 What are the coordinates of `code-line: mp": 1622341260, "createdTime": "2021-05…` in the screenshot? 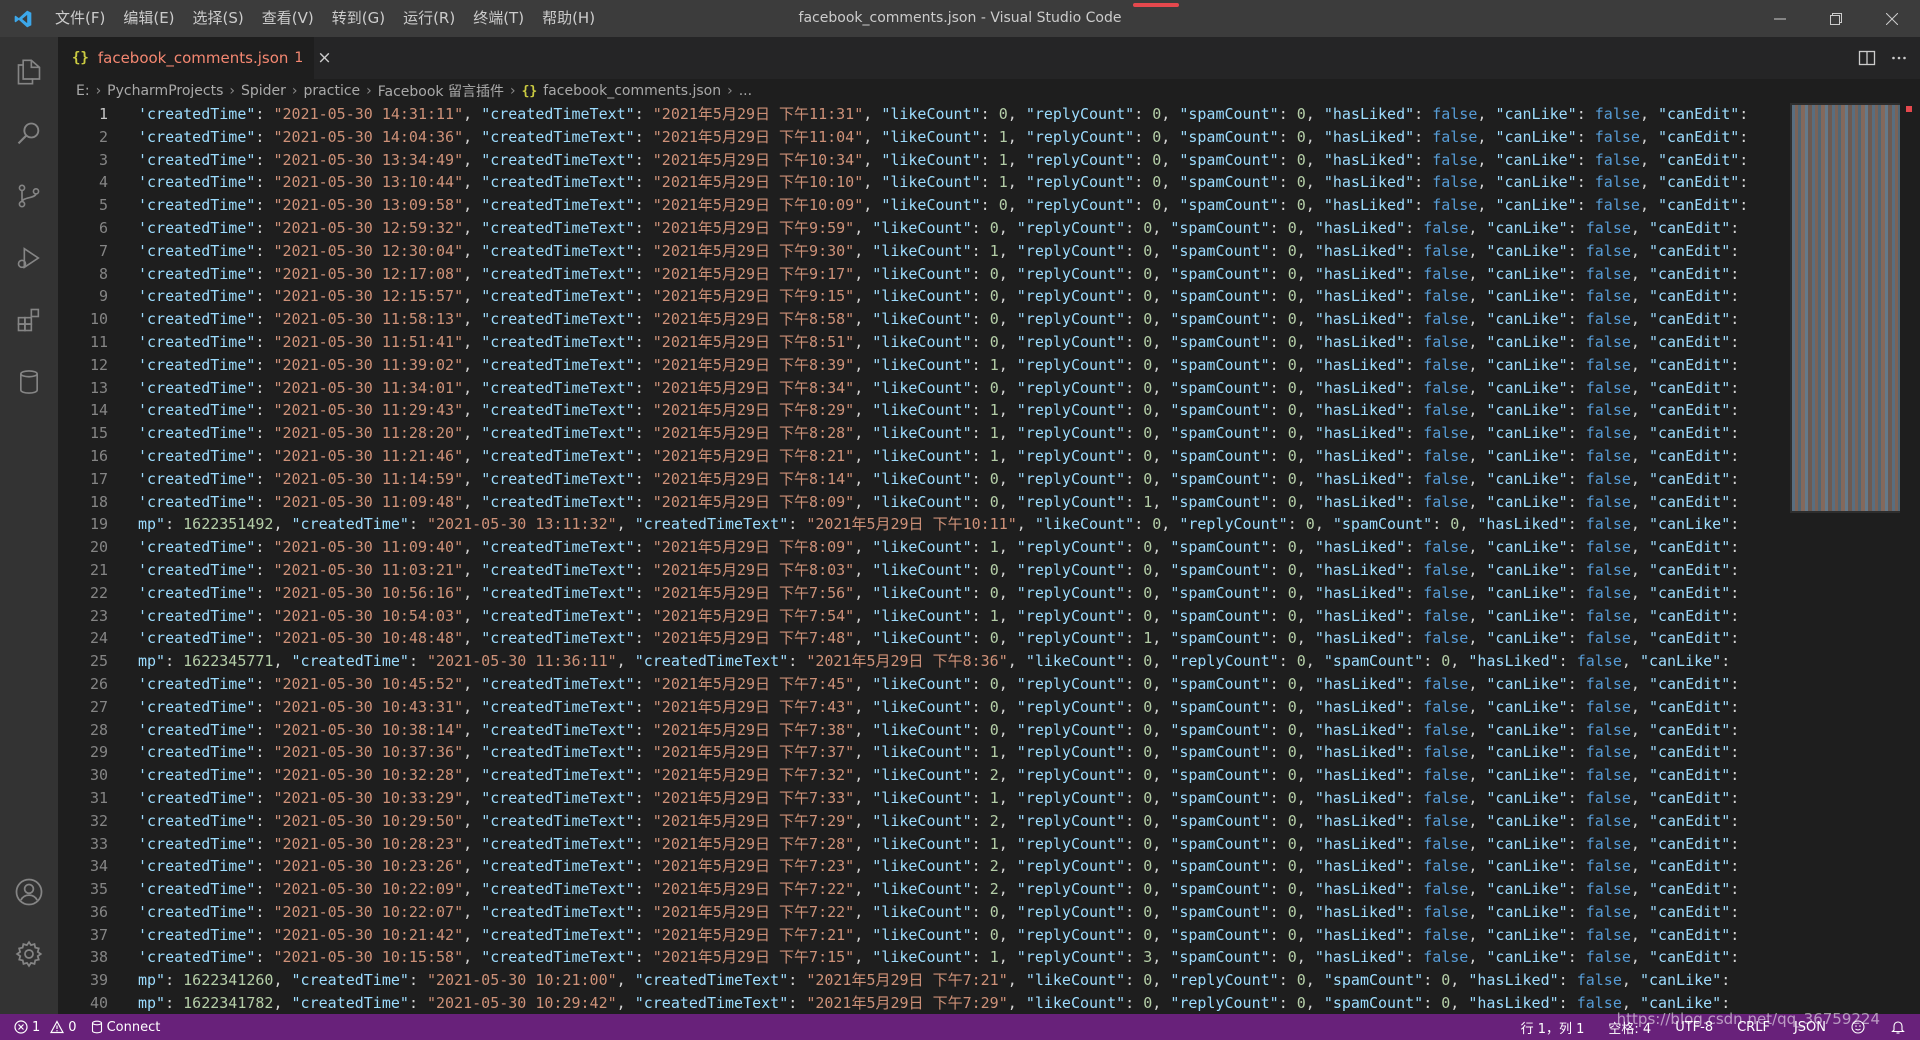 It's located at (958, 980).